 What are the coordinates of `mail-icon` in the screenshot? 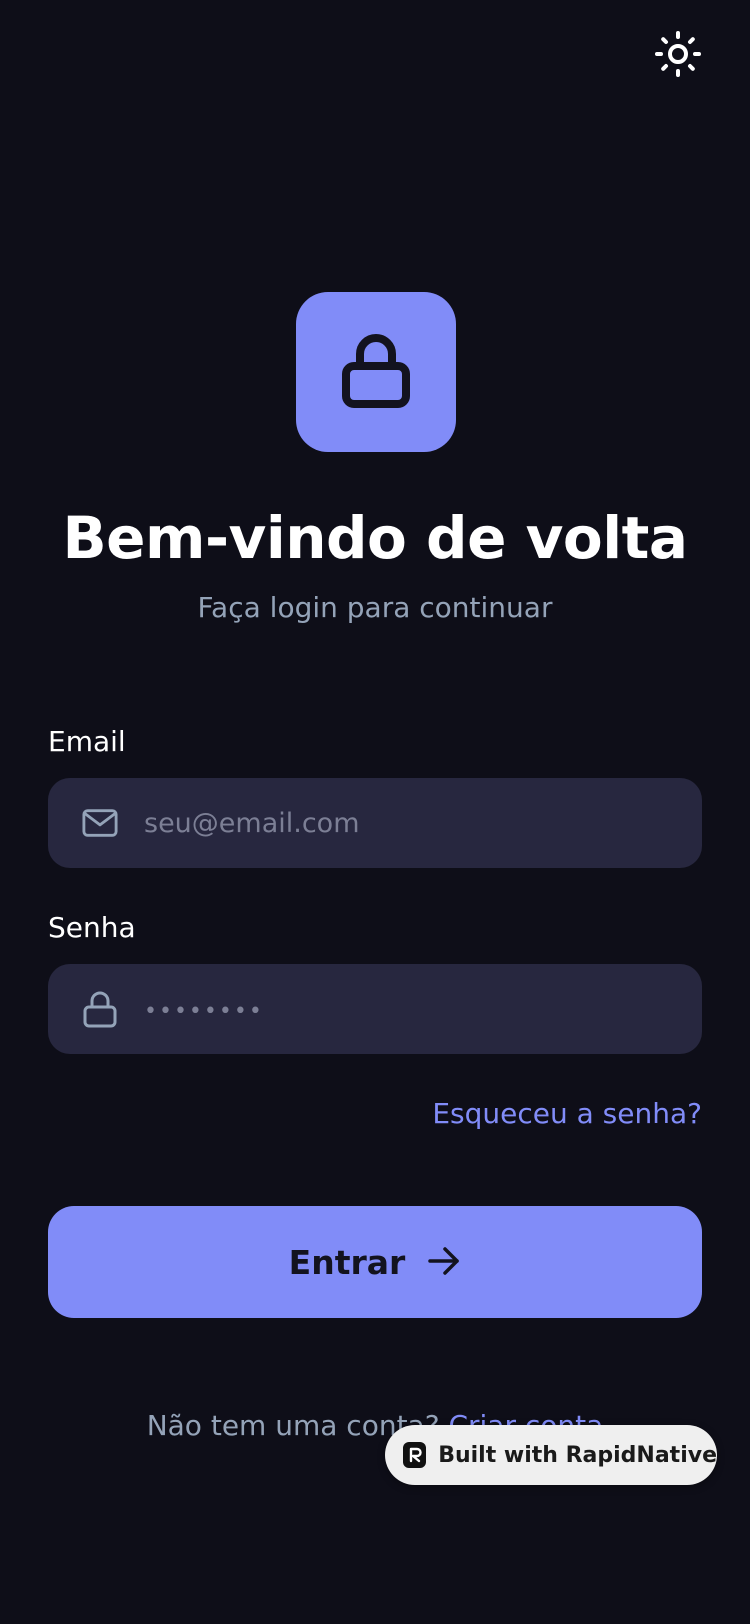 It's located at (100, 823).